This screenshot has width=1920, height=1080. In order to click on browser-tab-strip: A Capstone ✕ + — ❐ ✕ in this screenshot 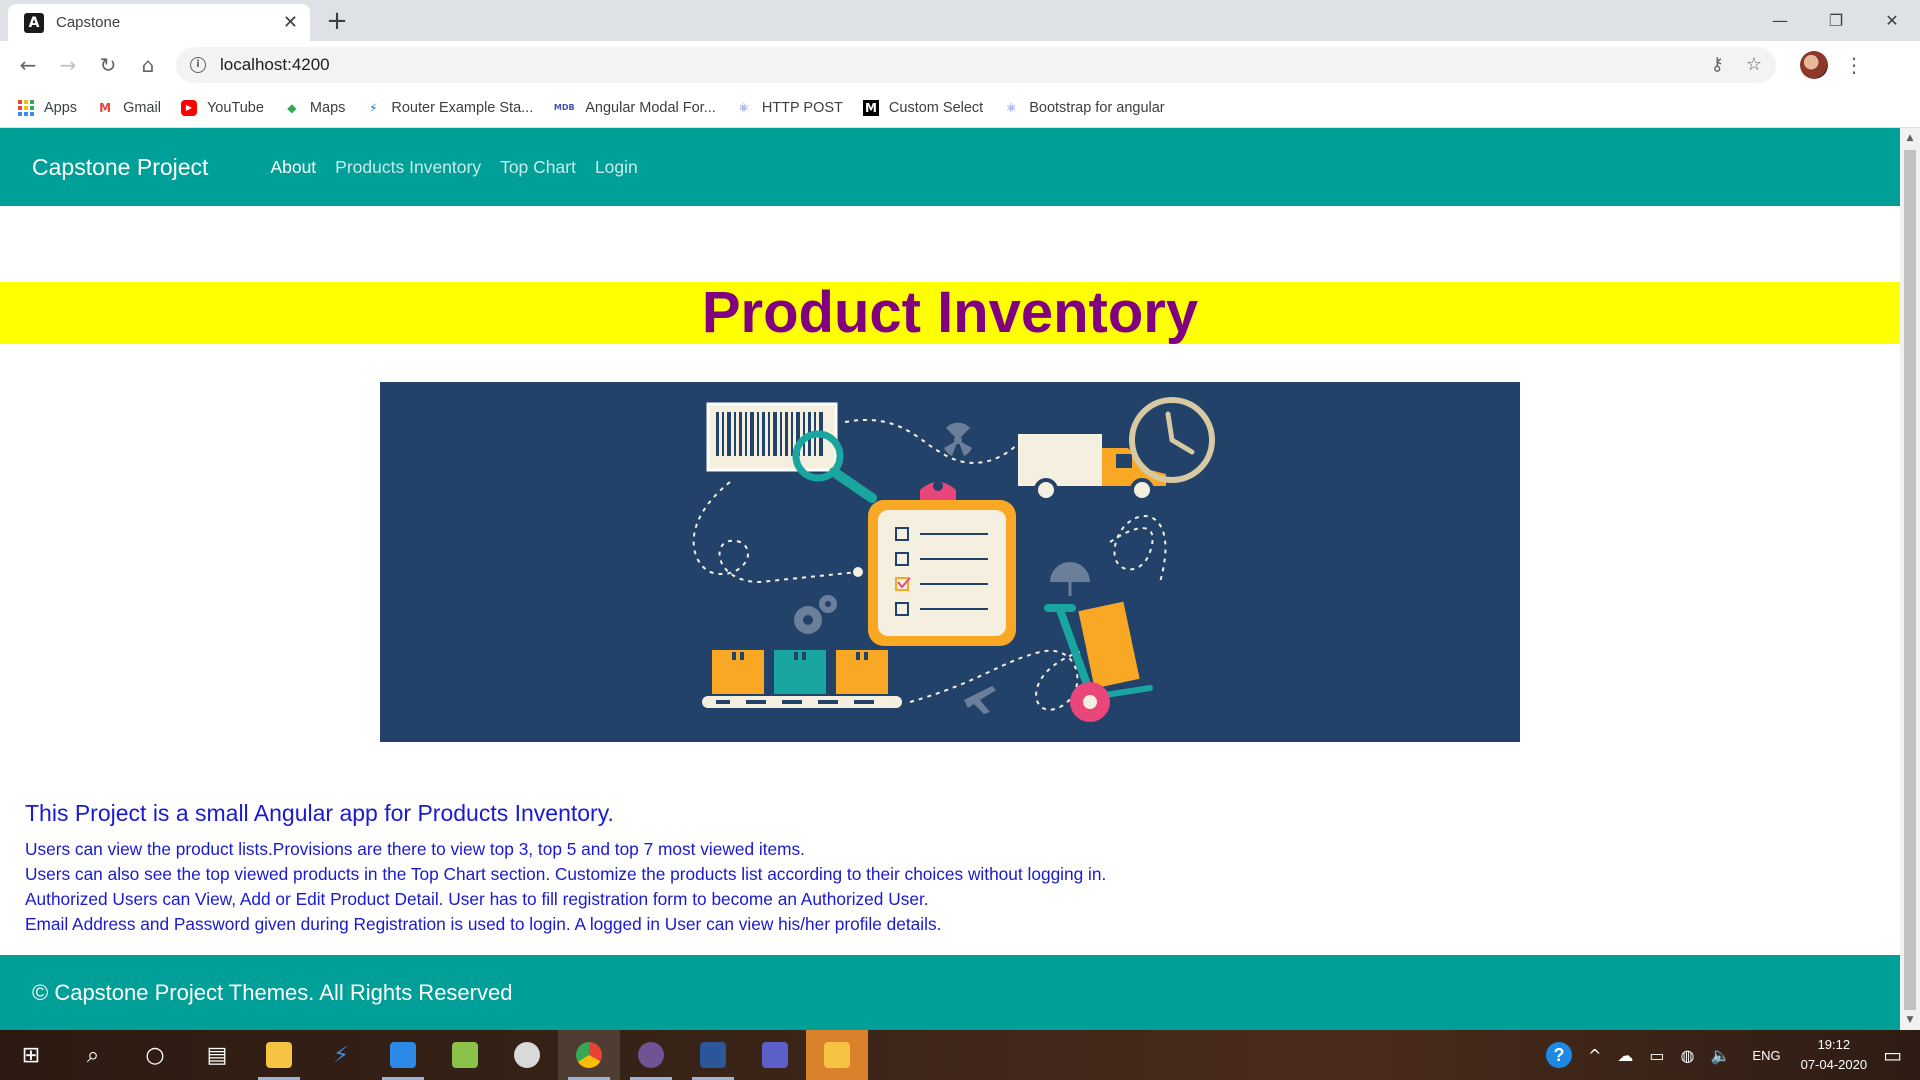, I will do `click(960, 20)`.